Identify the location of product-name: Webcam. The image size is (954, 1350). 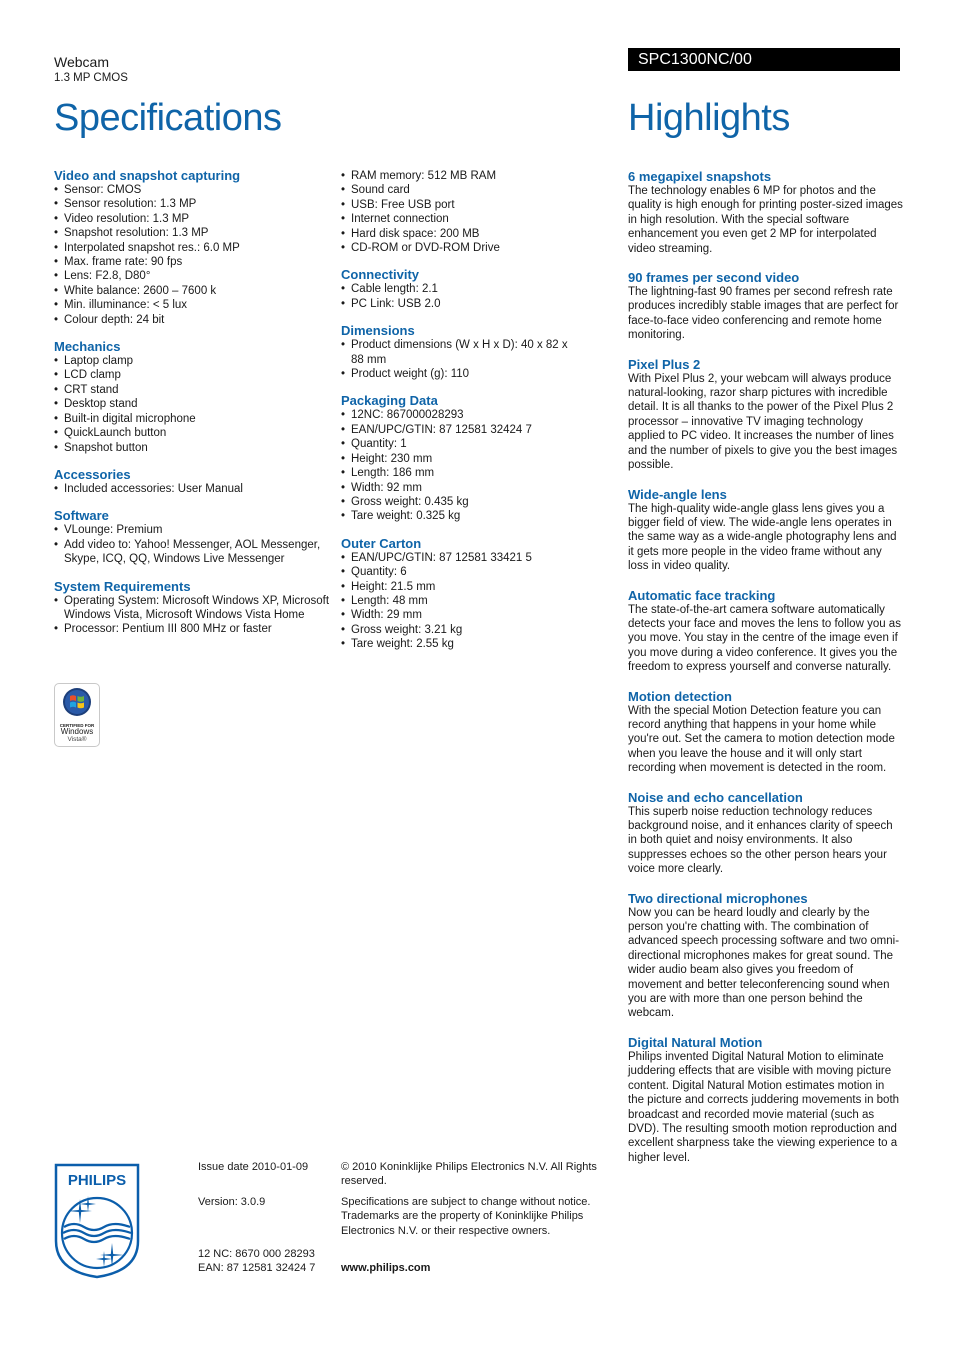
(81, 62).